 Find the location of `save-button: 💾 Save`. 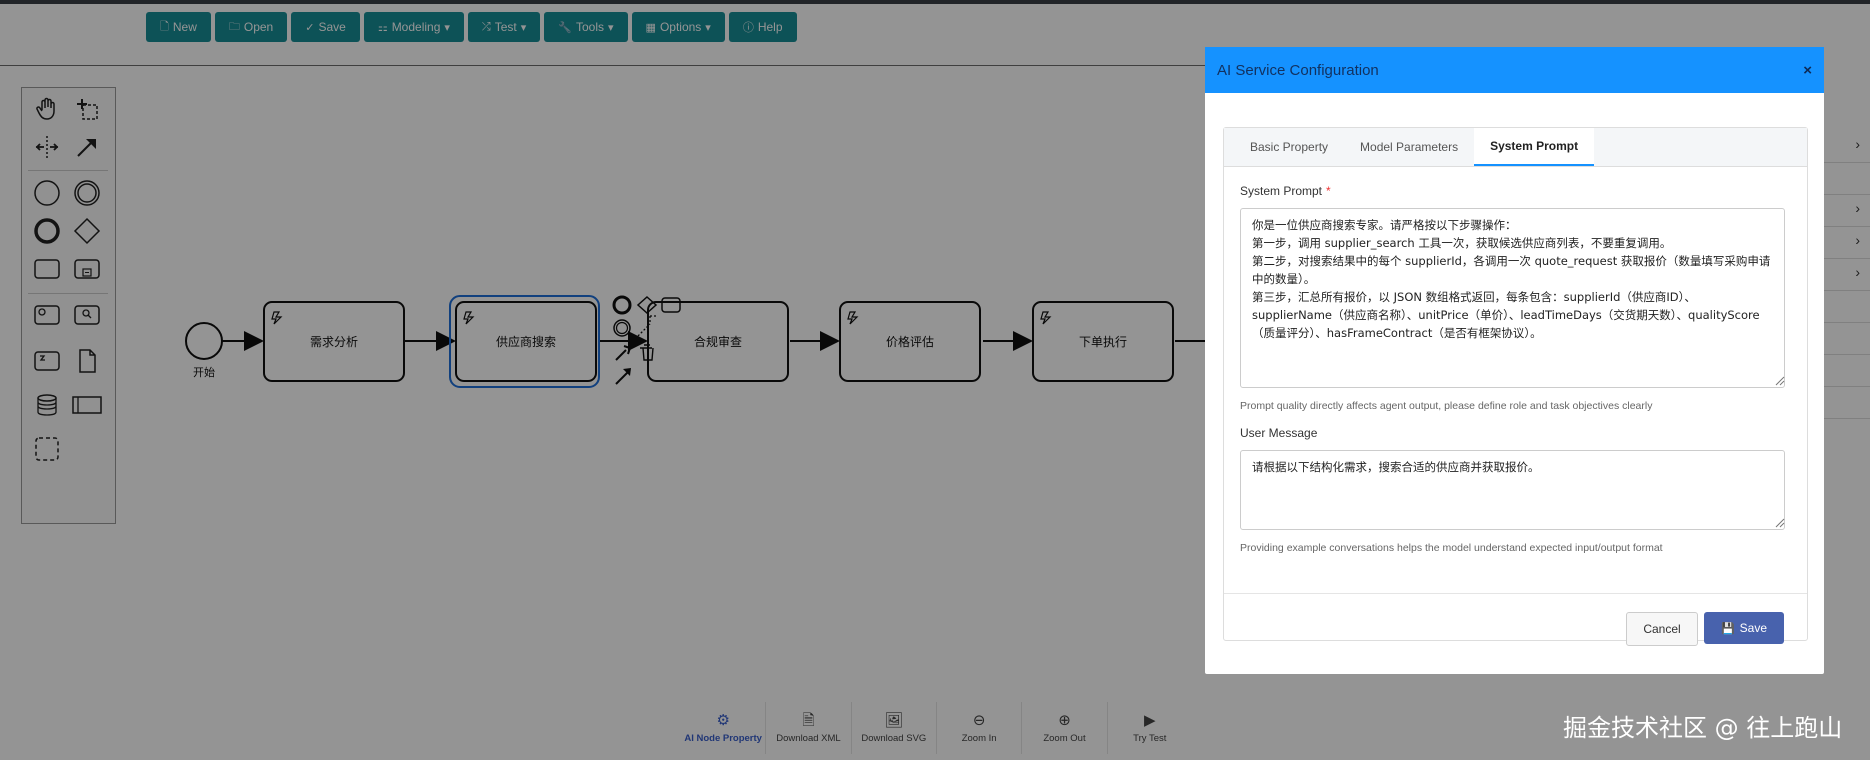

save-button: 💾 Save is located at coordinates (1744, 628).